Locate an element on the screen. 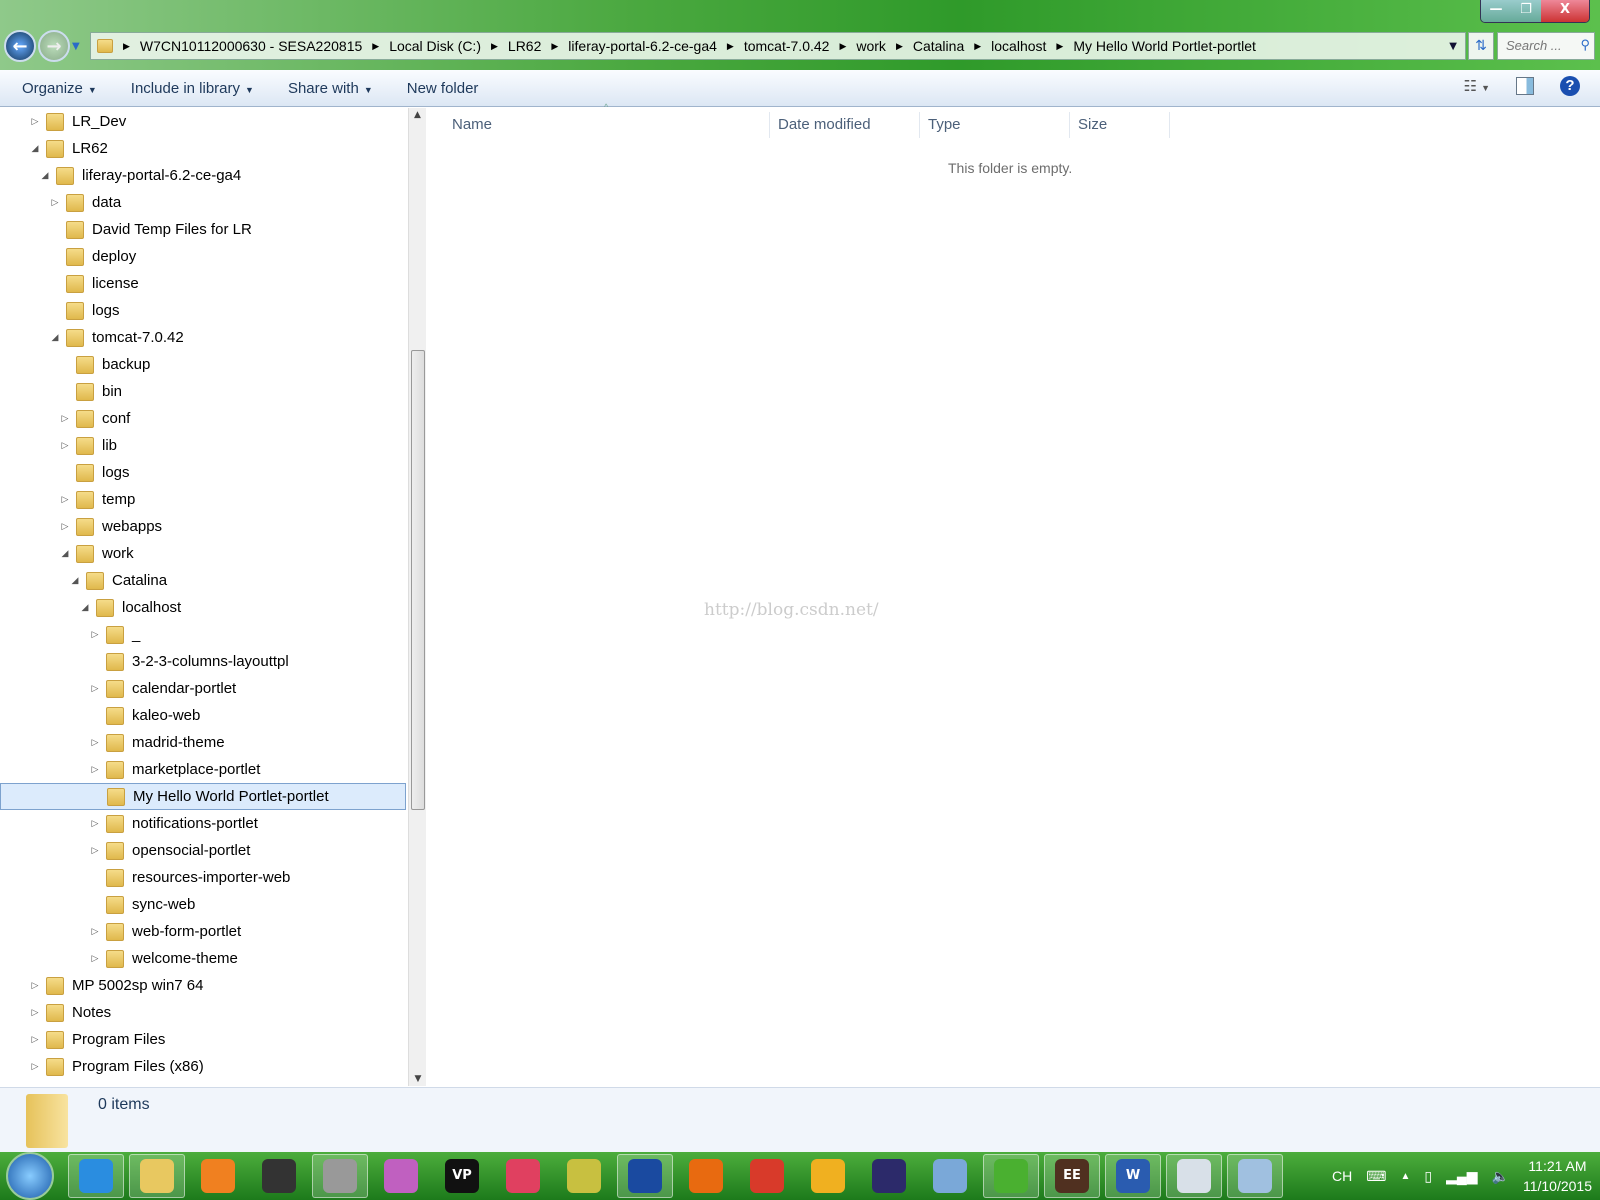  tree-item: ▷ lib is located at coordinates (203, 445).